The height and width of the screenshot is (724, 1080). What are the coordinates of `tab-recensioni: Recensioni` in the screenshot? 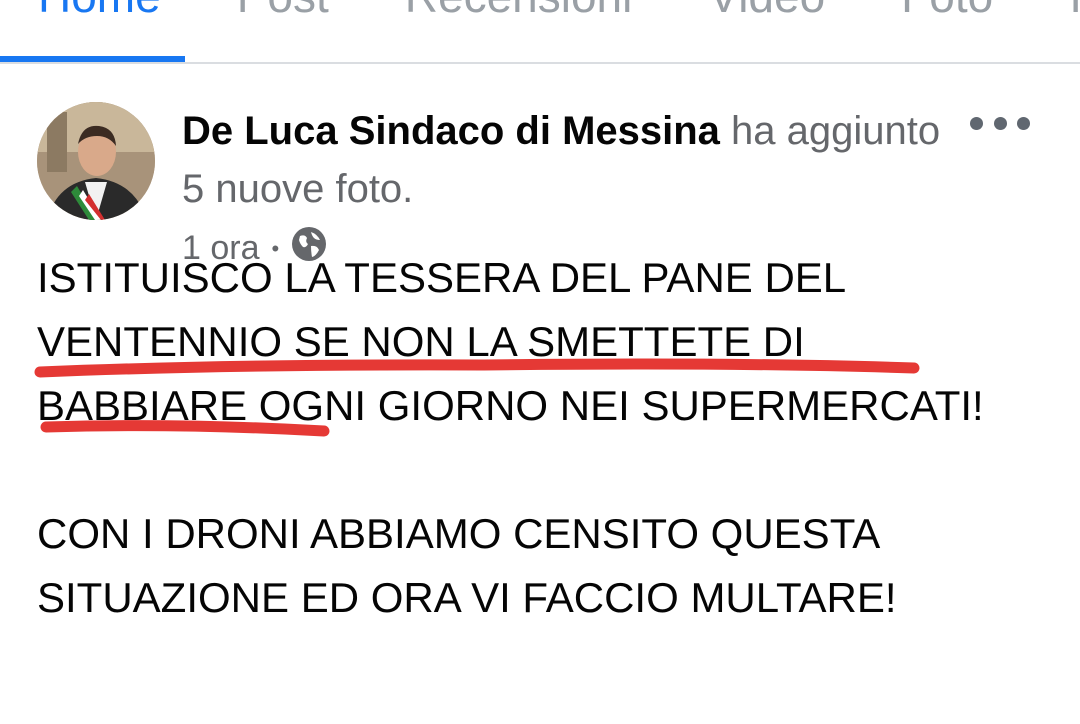 It's located at (519, 13).